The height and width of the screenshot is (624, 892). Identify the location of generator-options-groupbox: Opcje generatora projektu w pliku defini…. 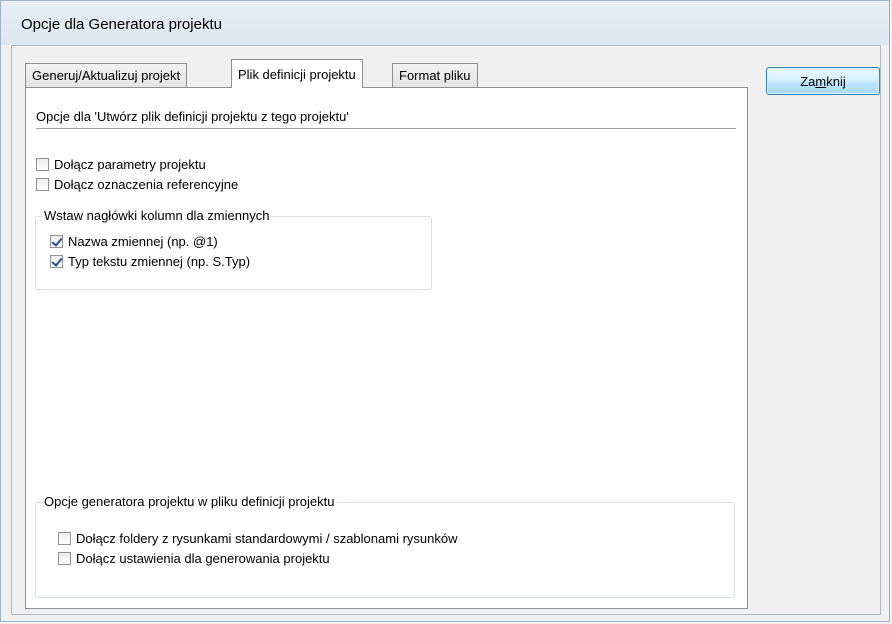
(385, 546).